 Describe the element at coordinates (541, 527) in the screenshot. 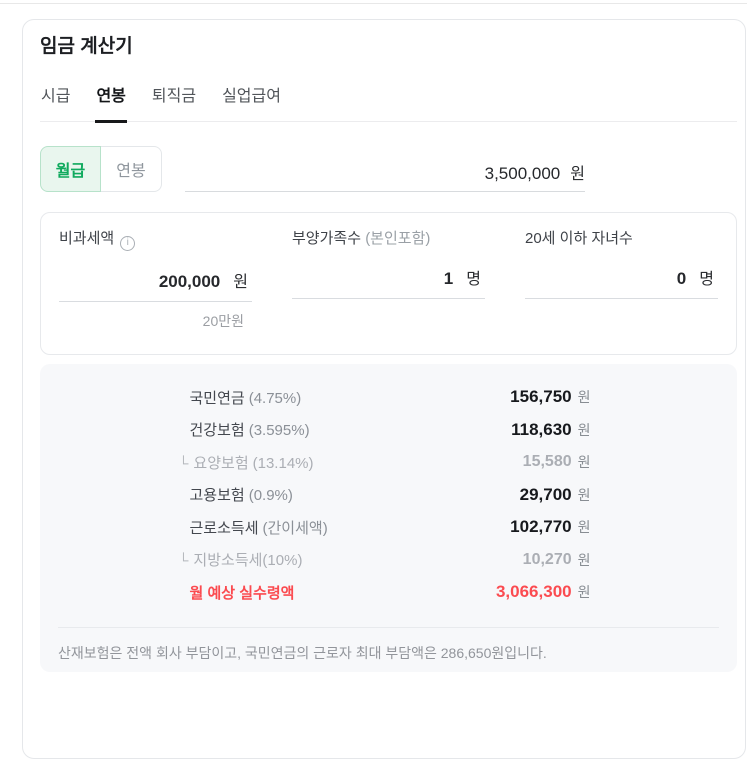

I see `result-value: 102,770` at that location.